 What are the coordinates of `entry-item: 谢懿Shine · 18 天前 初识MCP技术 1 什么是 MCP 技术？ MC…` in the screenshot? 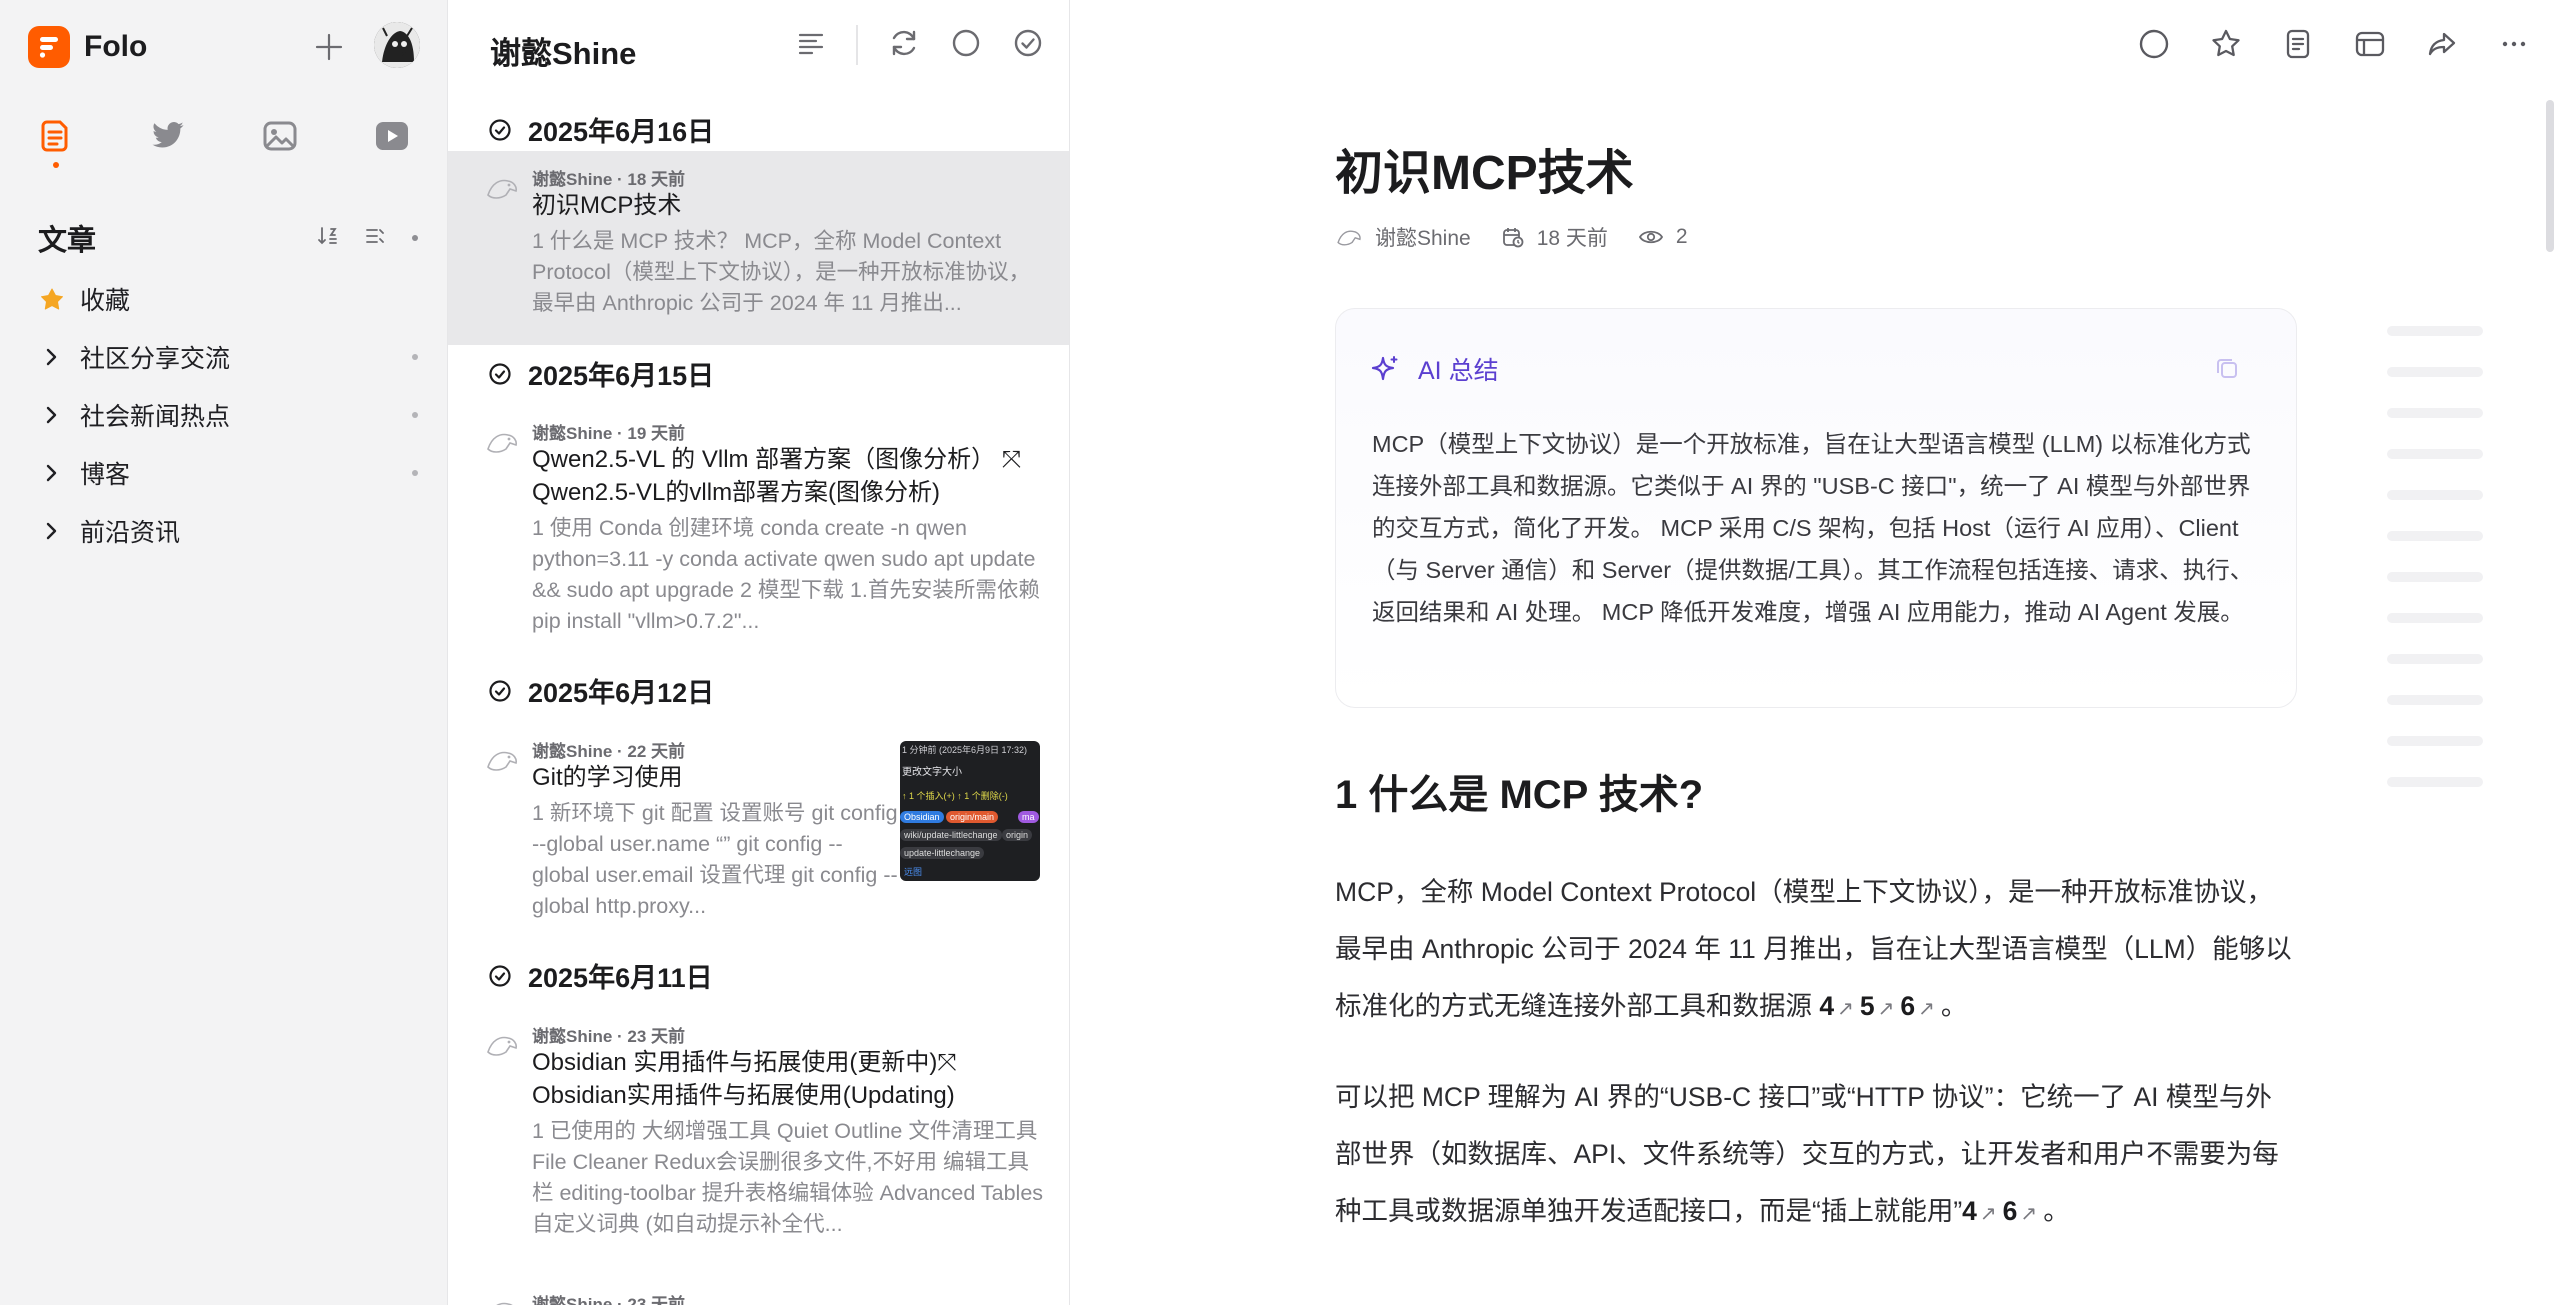 It's located at (758, 248).